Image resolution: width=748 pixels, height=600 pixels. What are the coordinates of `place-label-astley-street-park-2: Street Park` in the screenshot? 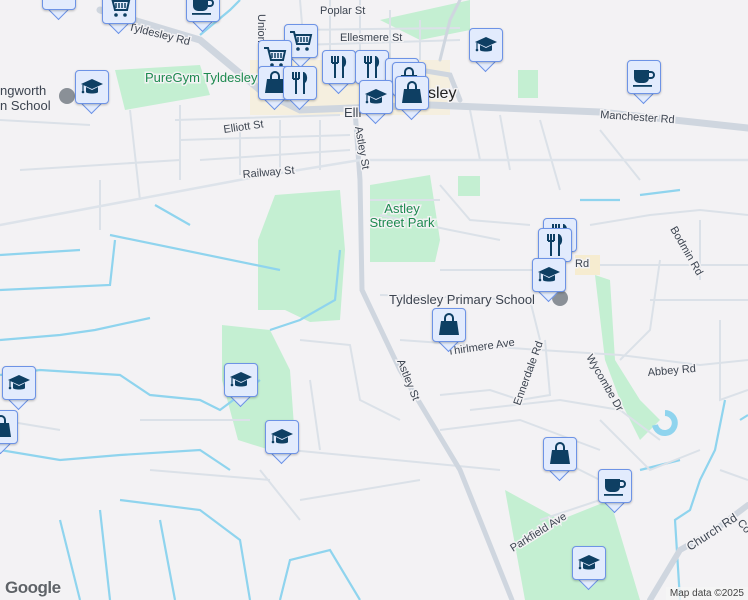 It's located at (402, 222).